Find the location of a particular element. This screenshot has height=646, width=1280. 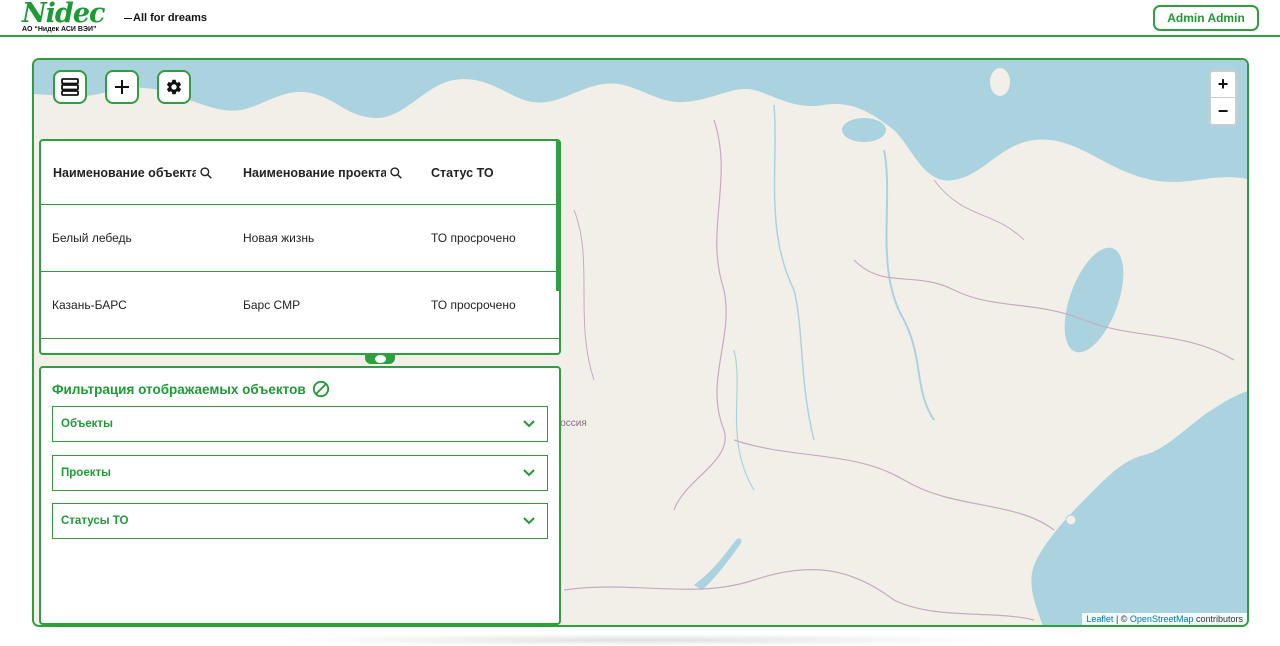

window-shadow is located at coordinates (640, 640).